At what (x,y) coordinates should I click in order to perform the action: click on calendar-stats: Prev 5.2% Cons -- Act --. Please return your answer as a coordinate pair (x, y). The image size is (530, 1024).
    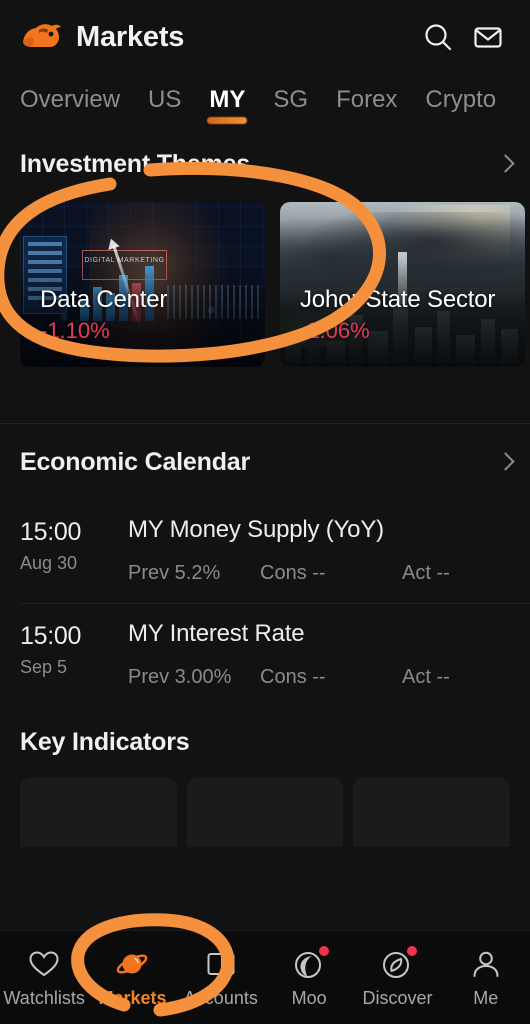
    Looking at the image, I should click on (319, 573).